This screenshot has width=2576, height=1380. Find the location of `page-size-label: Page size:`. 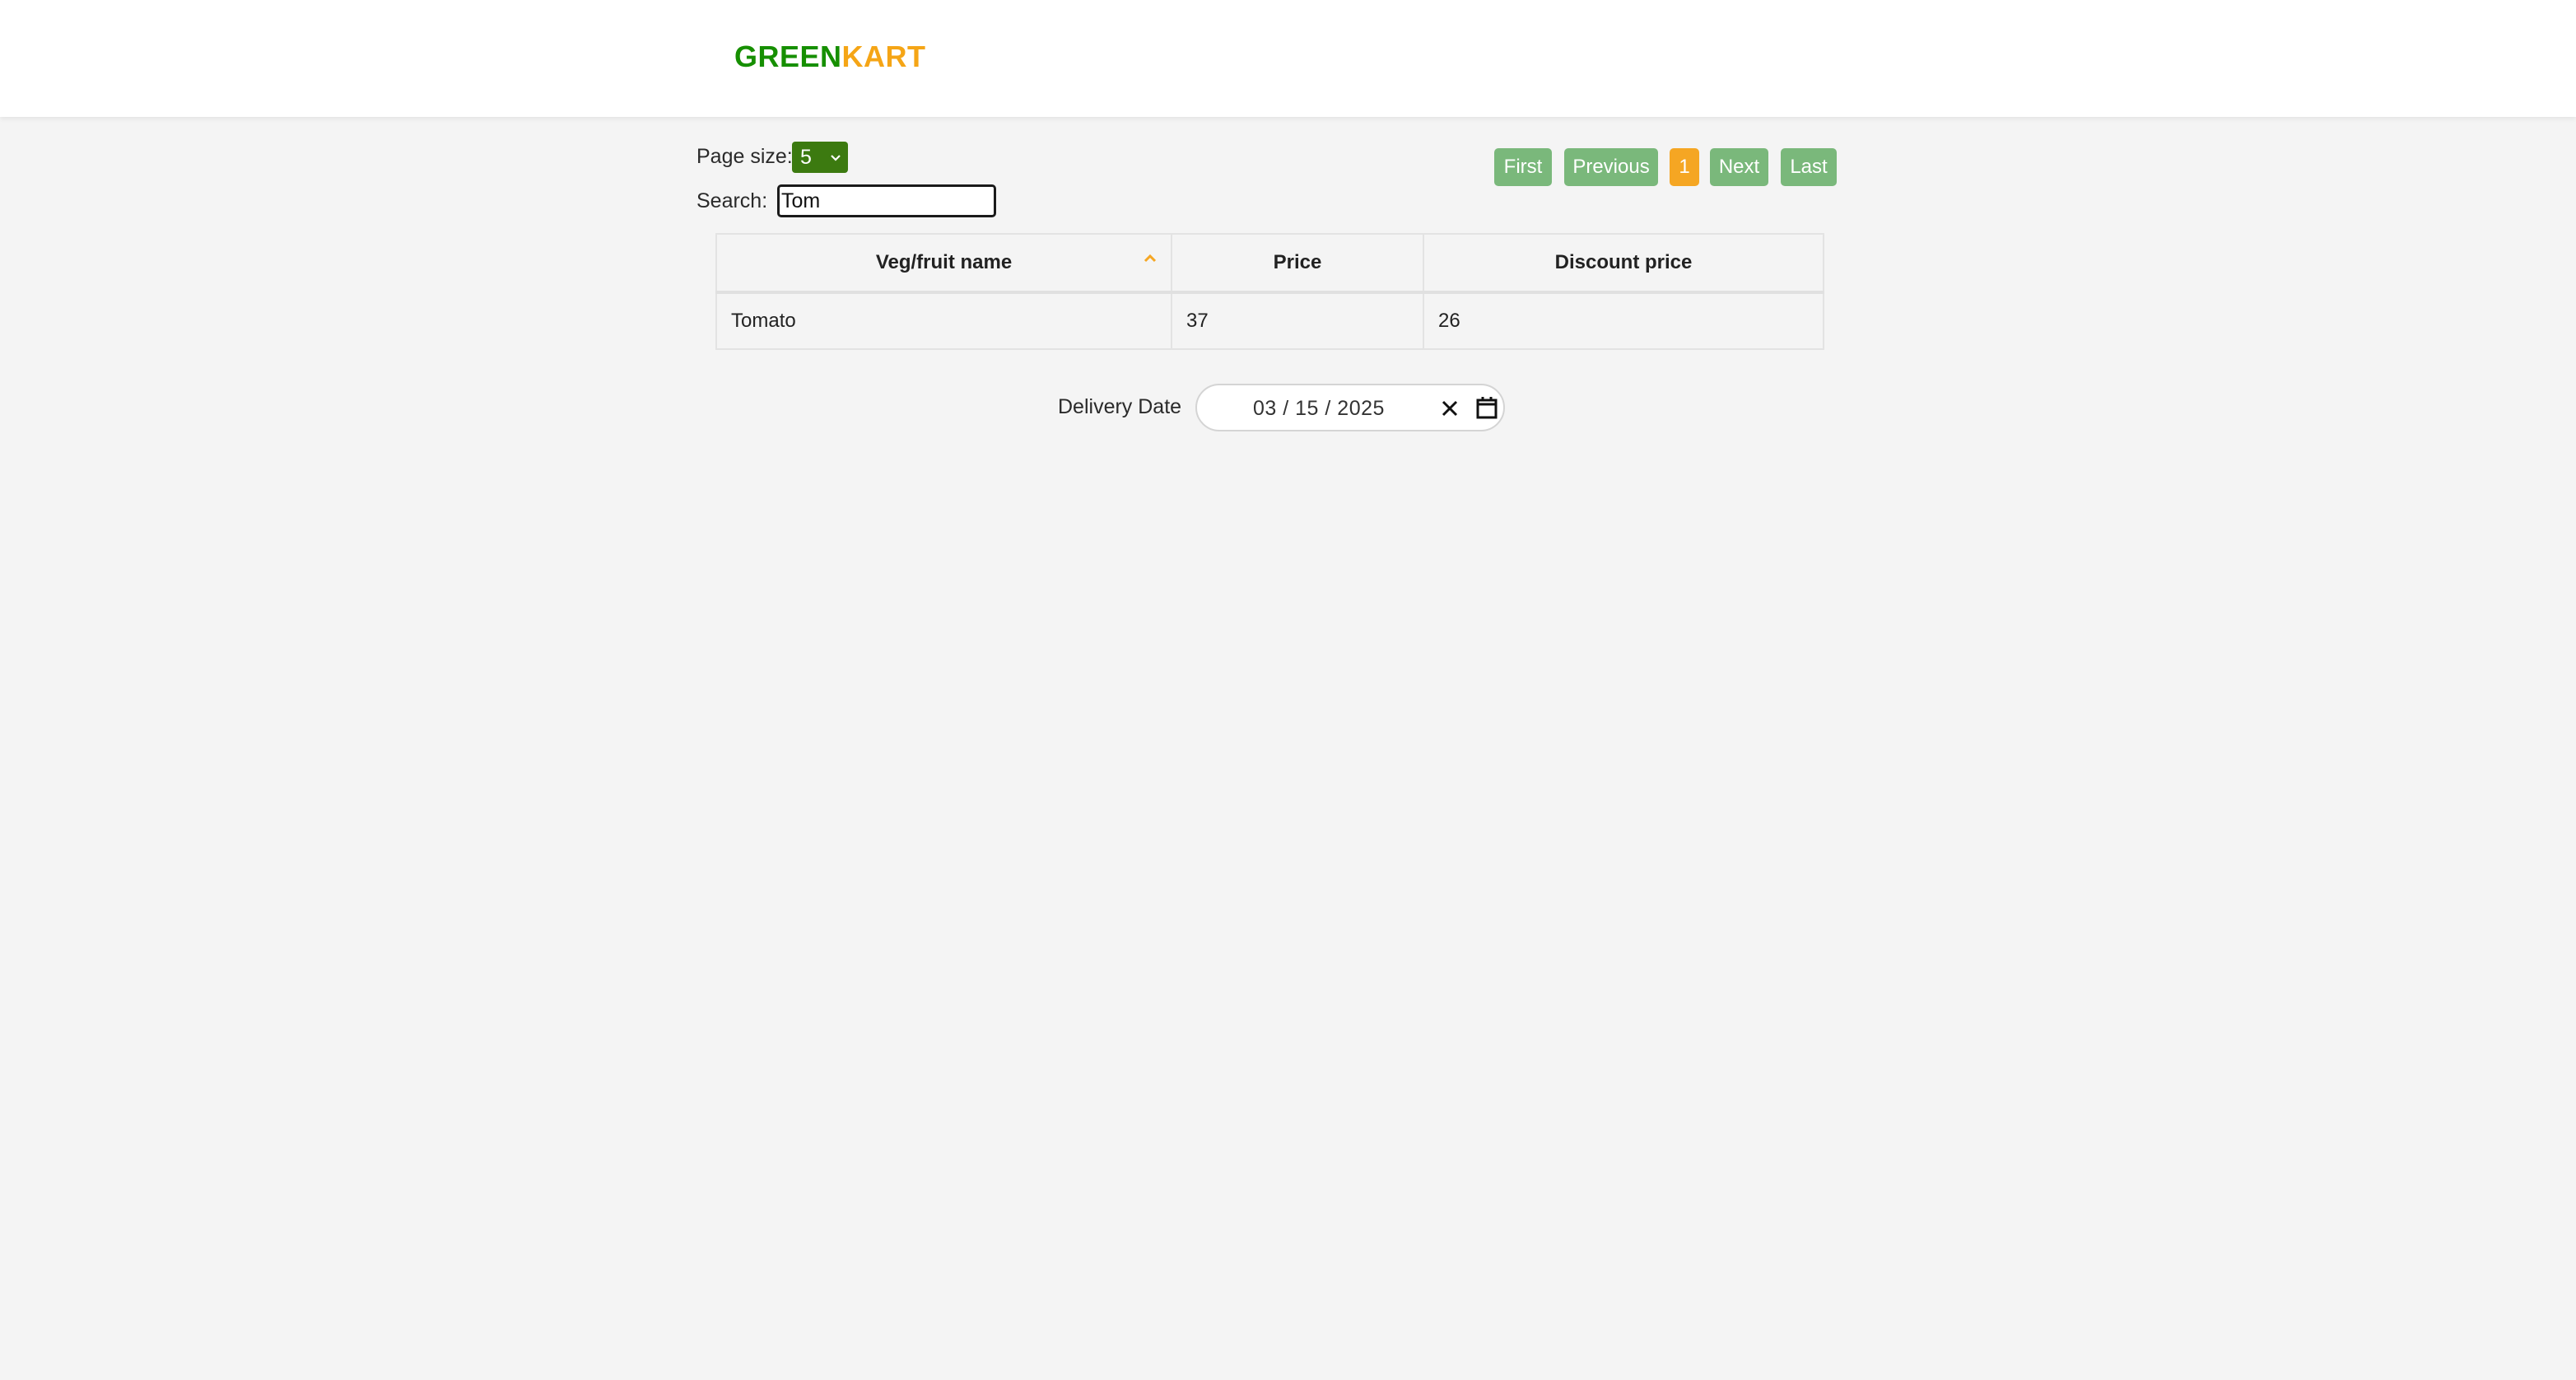

page-size-label: Page size: is located at coordinates (744, 156).